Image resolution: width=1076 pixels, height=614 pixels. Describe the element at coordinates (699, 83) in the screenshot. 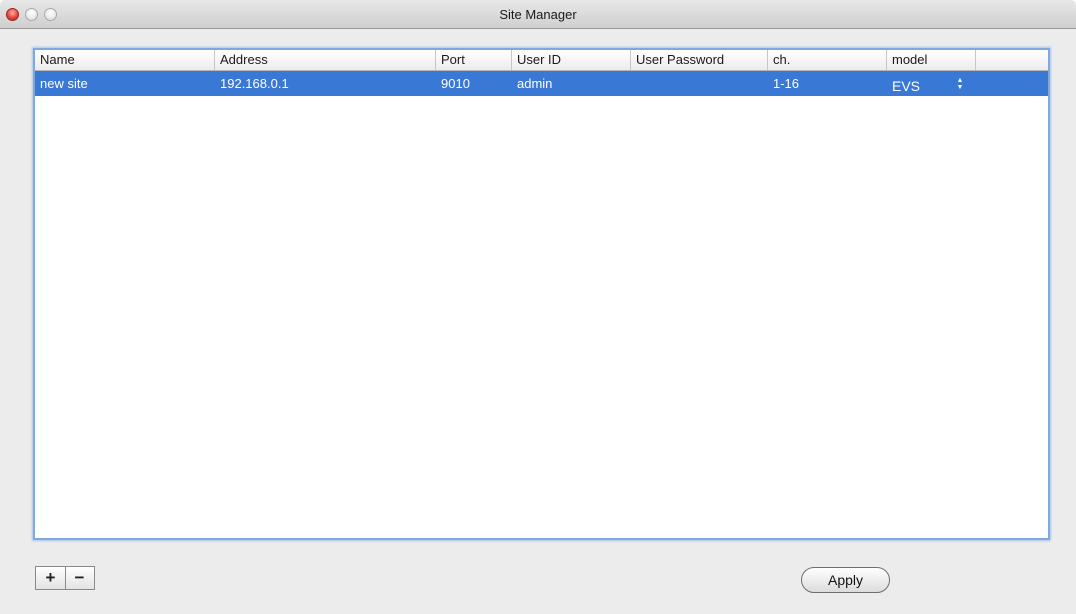

I see `cell-user-password` at that location.